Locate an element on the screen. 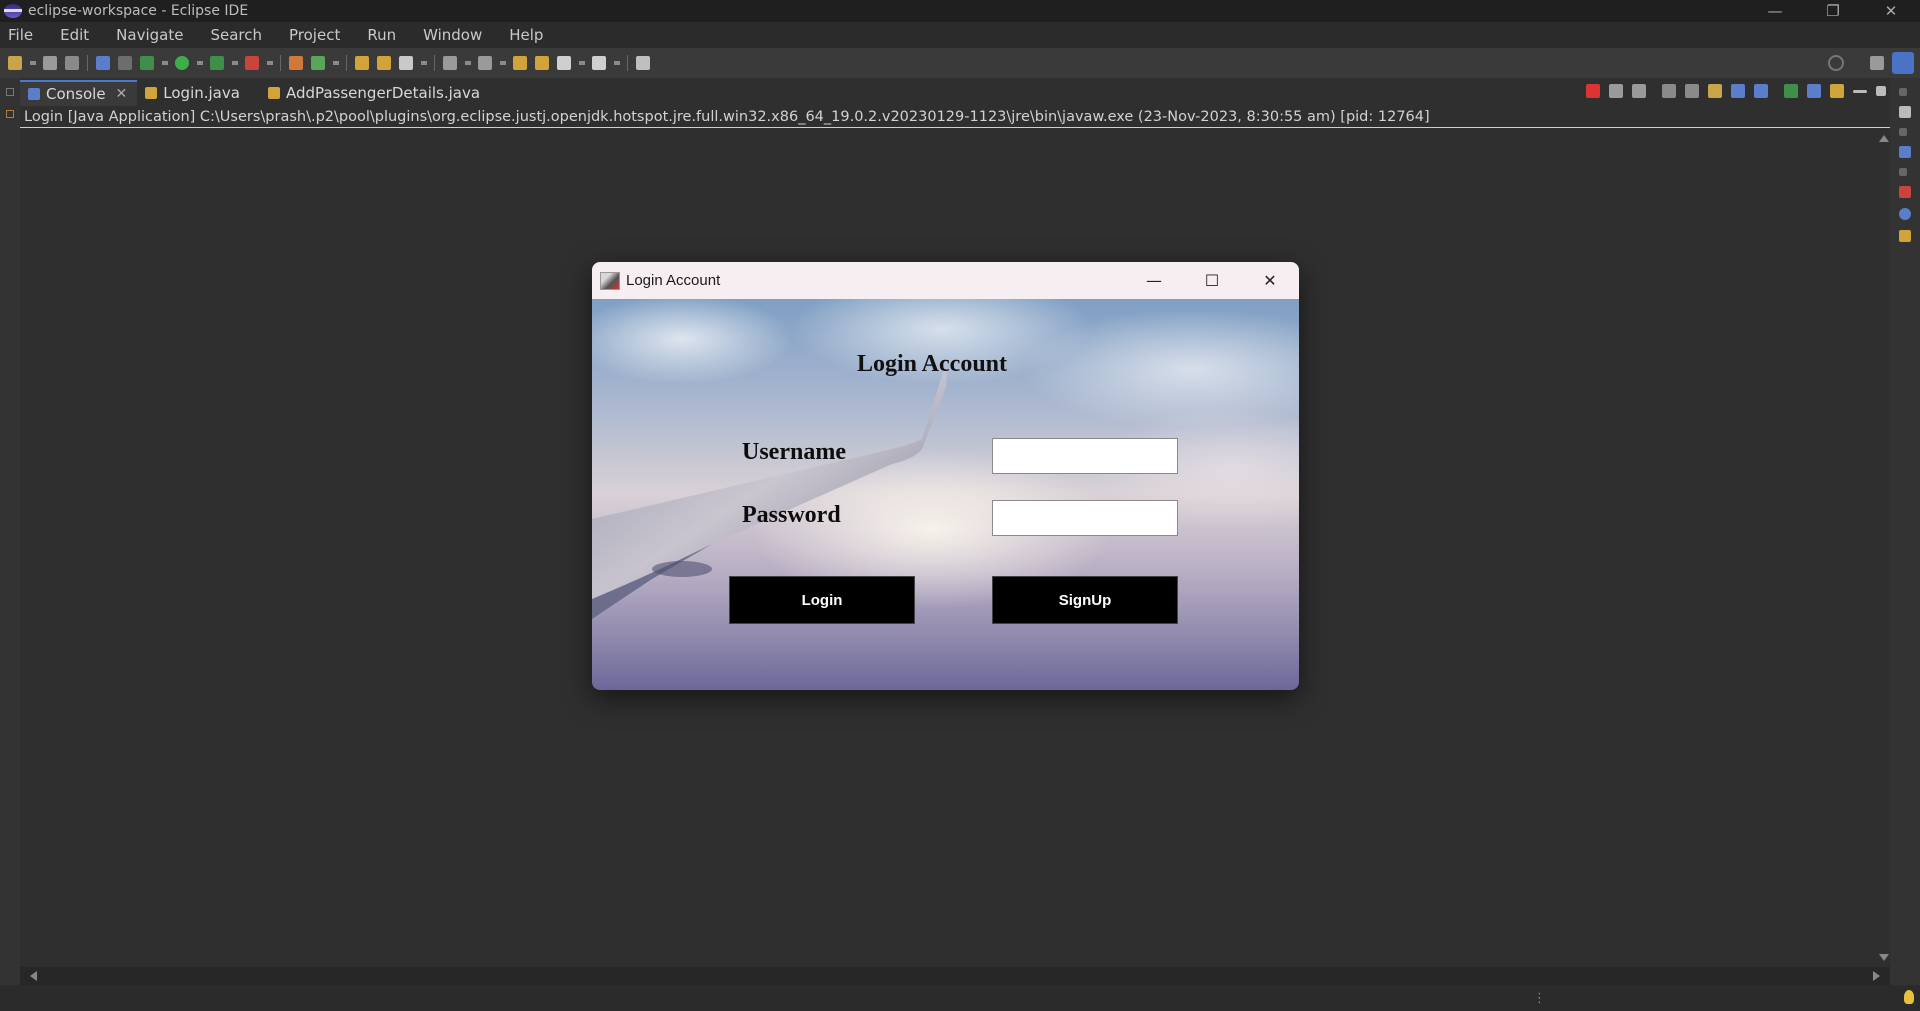 This screenshot has height=1011, width=1920. open-perspective-icon is located at coordinates (1877, 63).